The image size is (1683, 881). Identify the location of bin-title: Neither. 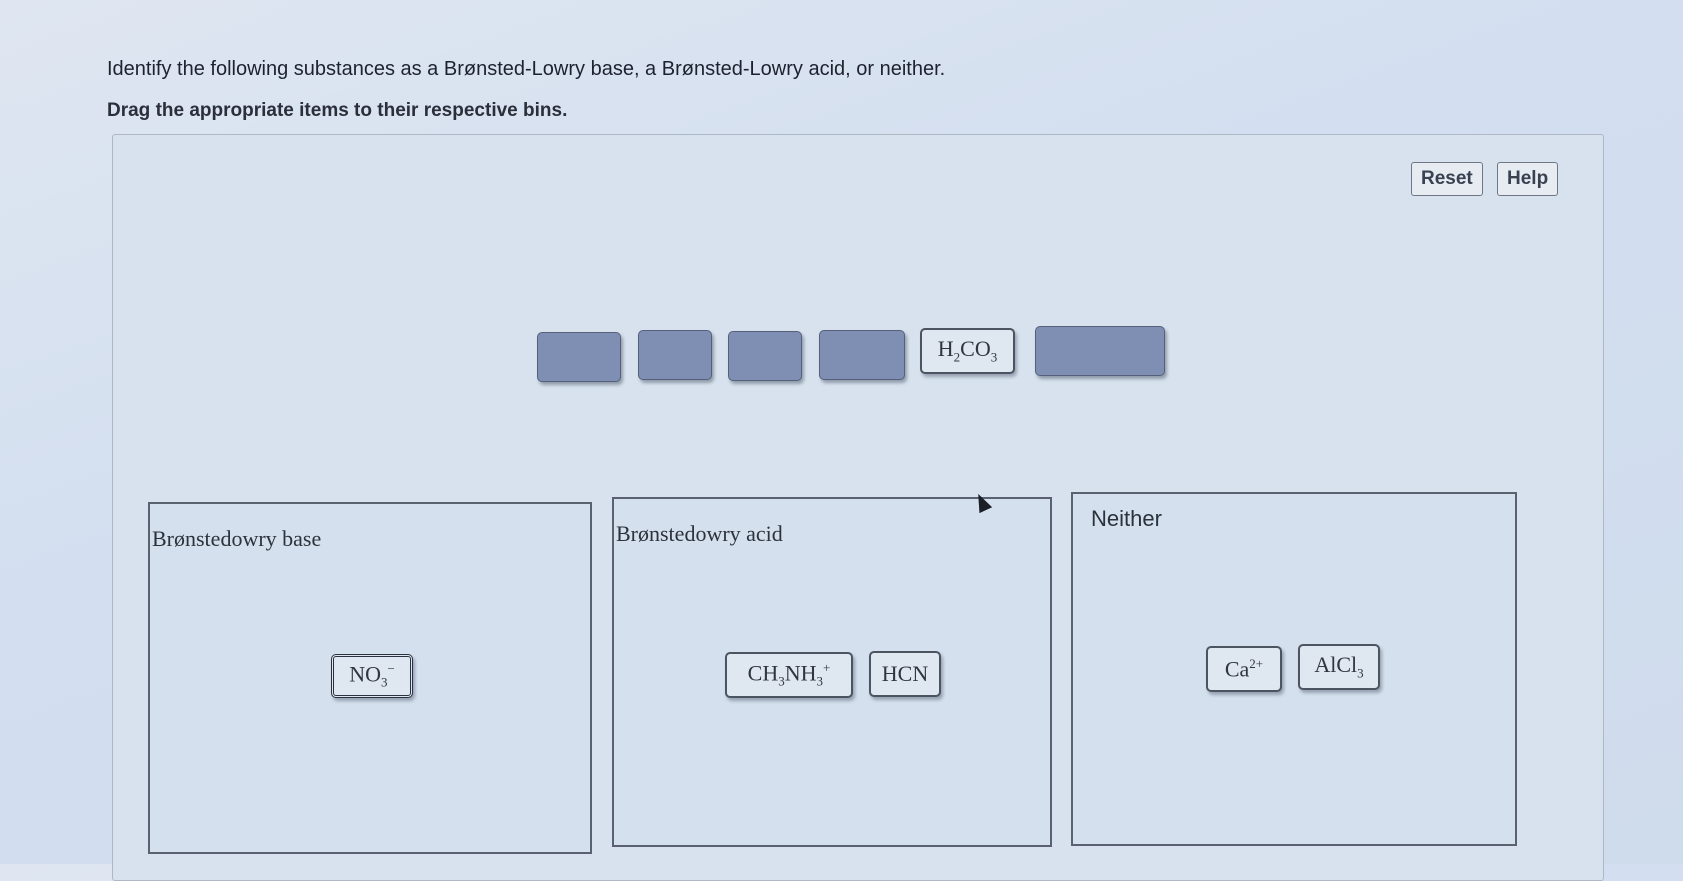
(1126, 518).